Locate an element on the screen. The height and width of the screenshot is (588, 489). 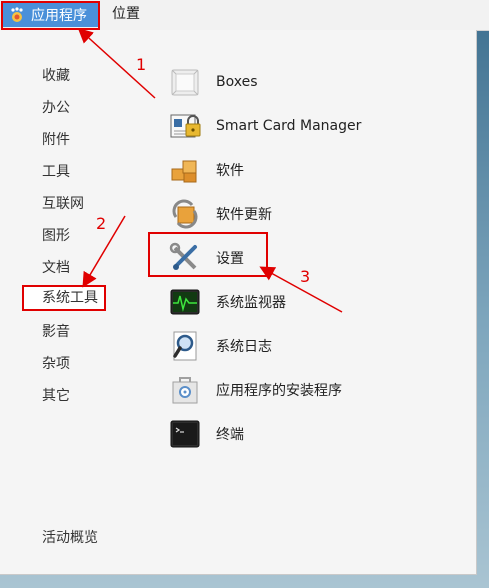
annotation-box-applications is located at coordinates (50, 15).